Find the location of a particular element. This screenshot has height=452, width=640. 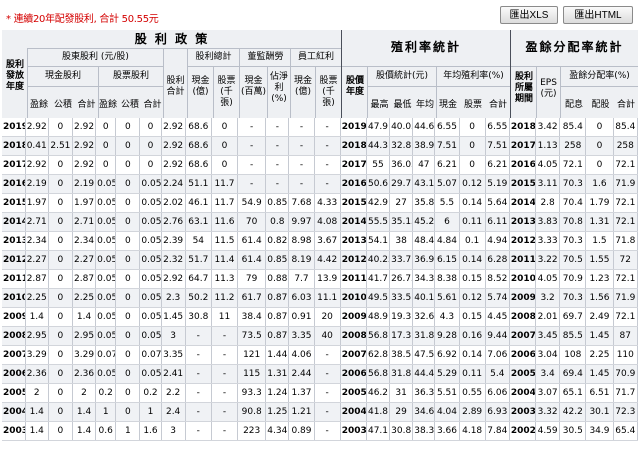

table-cell: 2005 is located at coordinates (522, 374).